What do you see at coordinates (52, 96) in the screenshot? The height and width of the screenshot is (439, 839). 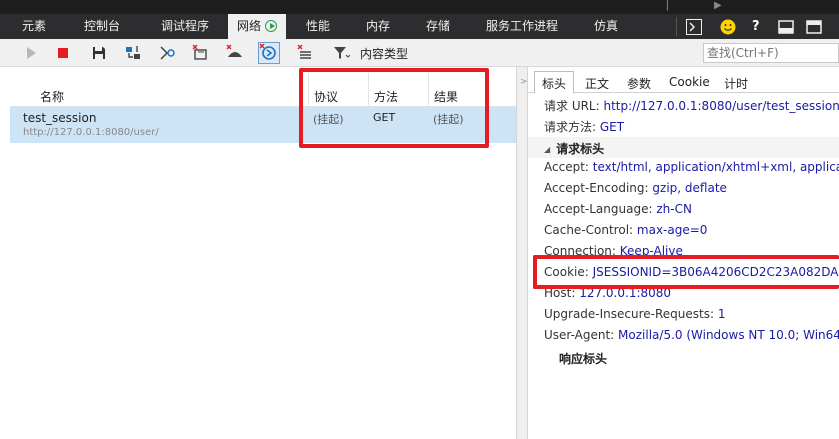 I see `col-header-name: 名称` at bounding box center [52, 96].